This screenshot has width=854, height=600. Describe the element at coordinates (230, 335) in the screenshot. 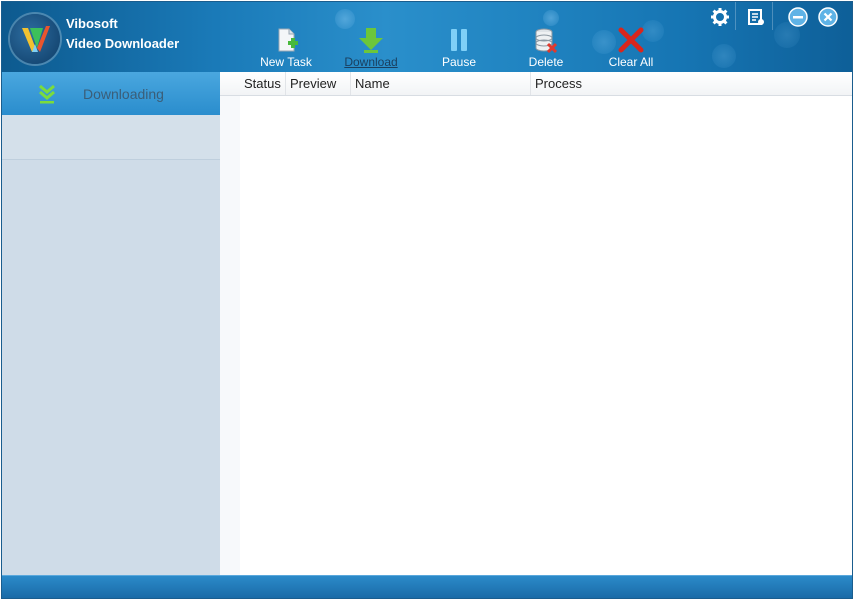

I see `row-gutter` at that location.